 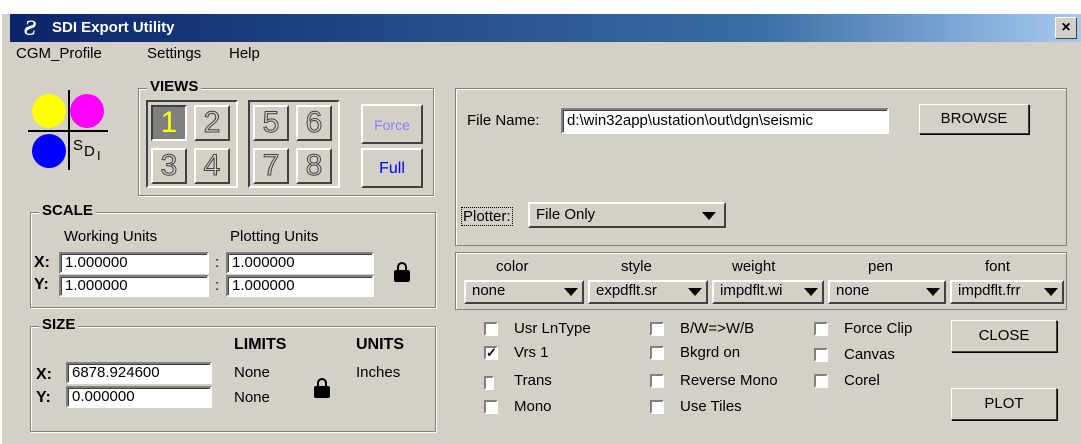 What do you see at coordinates (30, 27) in the screenshot?
I see `sdi-app-icon: Ƨ` at bounding box center [30, 27].